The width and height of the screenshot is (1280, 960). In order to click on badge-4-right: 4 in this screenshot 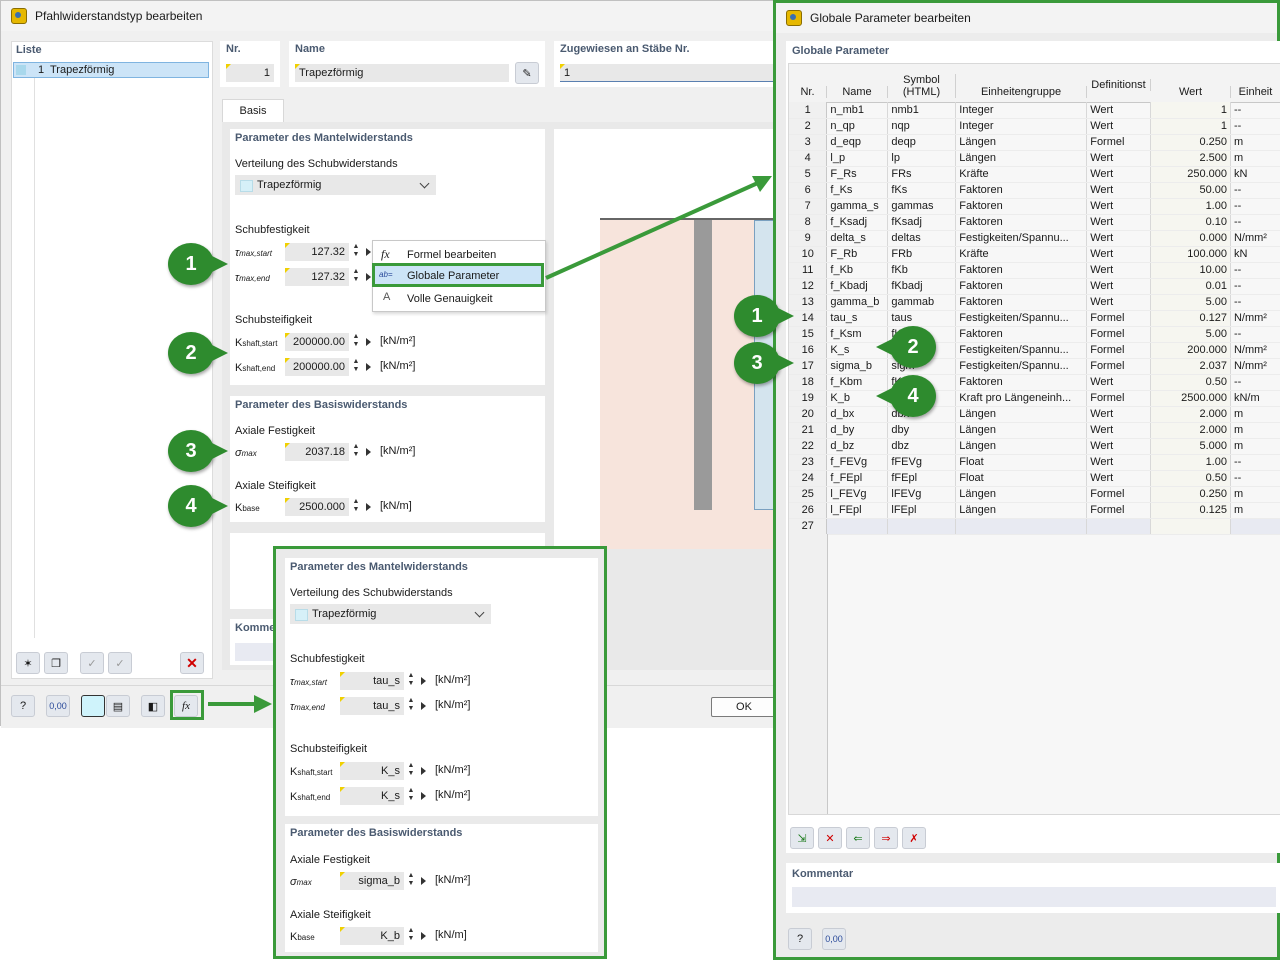, I will do `click(913, 396)`.